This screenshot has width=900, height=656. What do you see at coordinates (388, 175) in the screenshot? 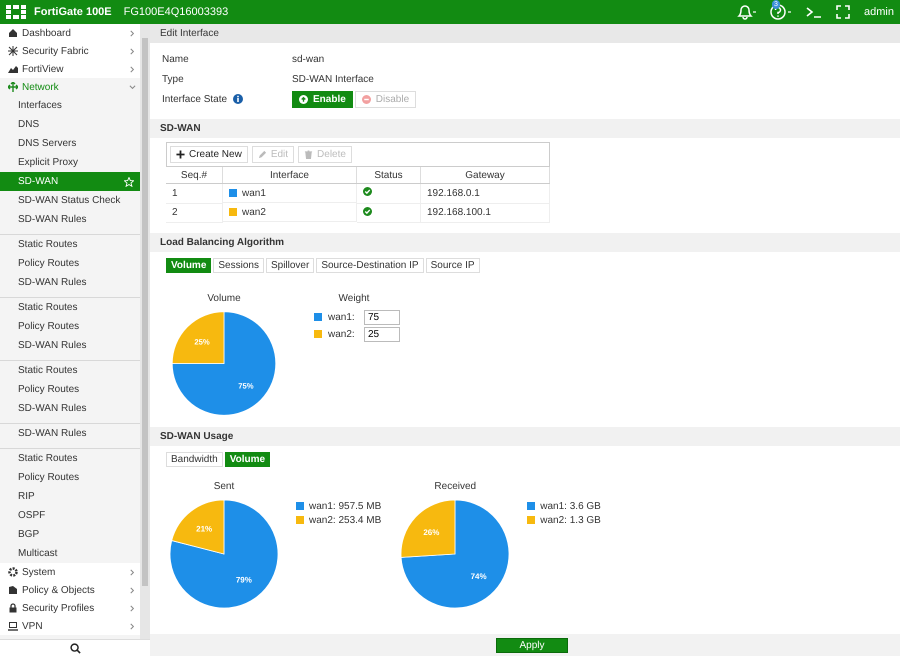
I see `column-header: Status` at bounding box center [388, 175].